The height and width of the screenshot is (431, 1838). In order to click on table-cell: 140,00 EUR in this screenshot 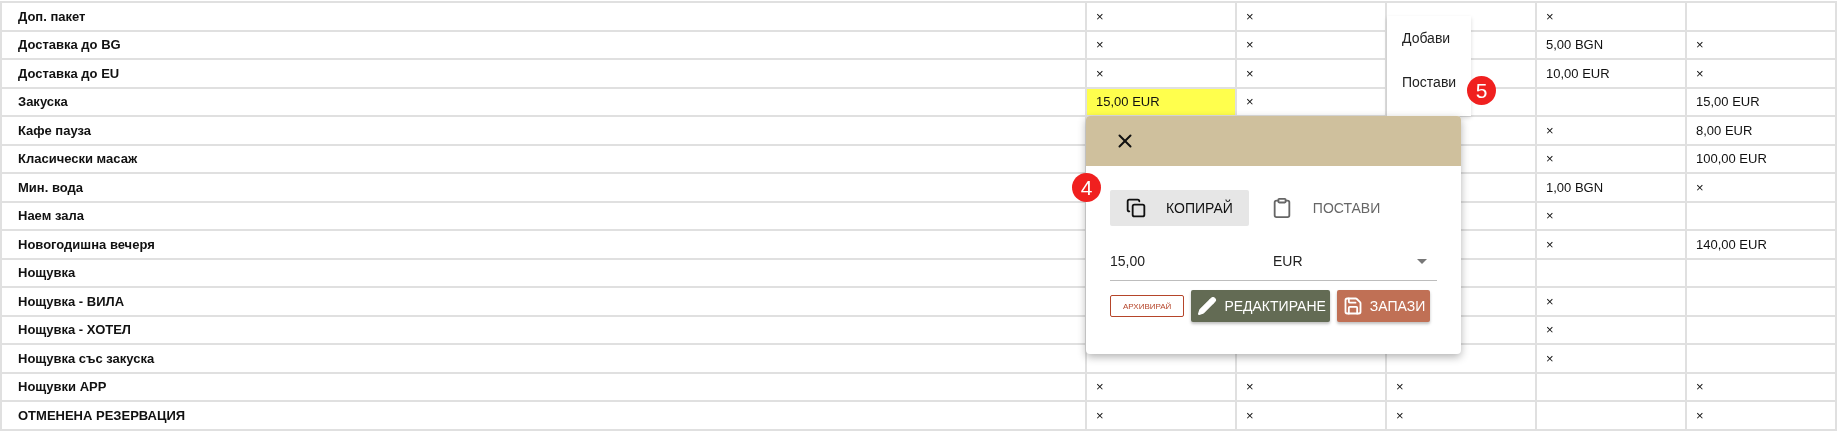, I will do `click(1762, 245)`.